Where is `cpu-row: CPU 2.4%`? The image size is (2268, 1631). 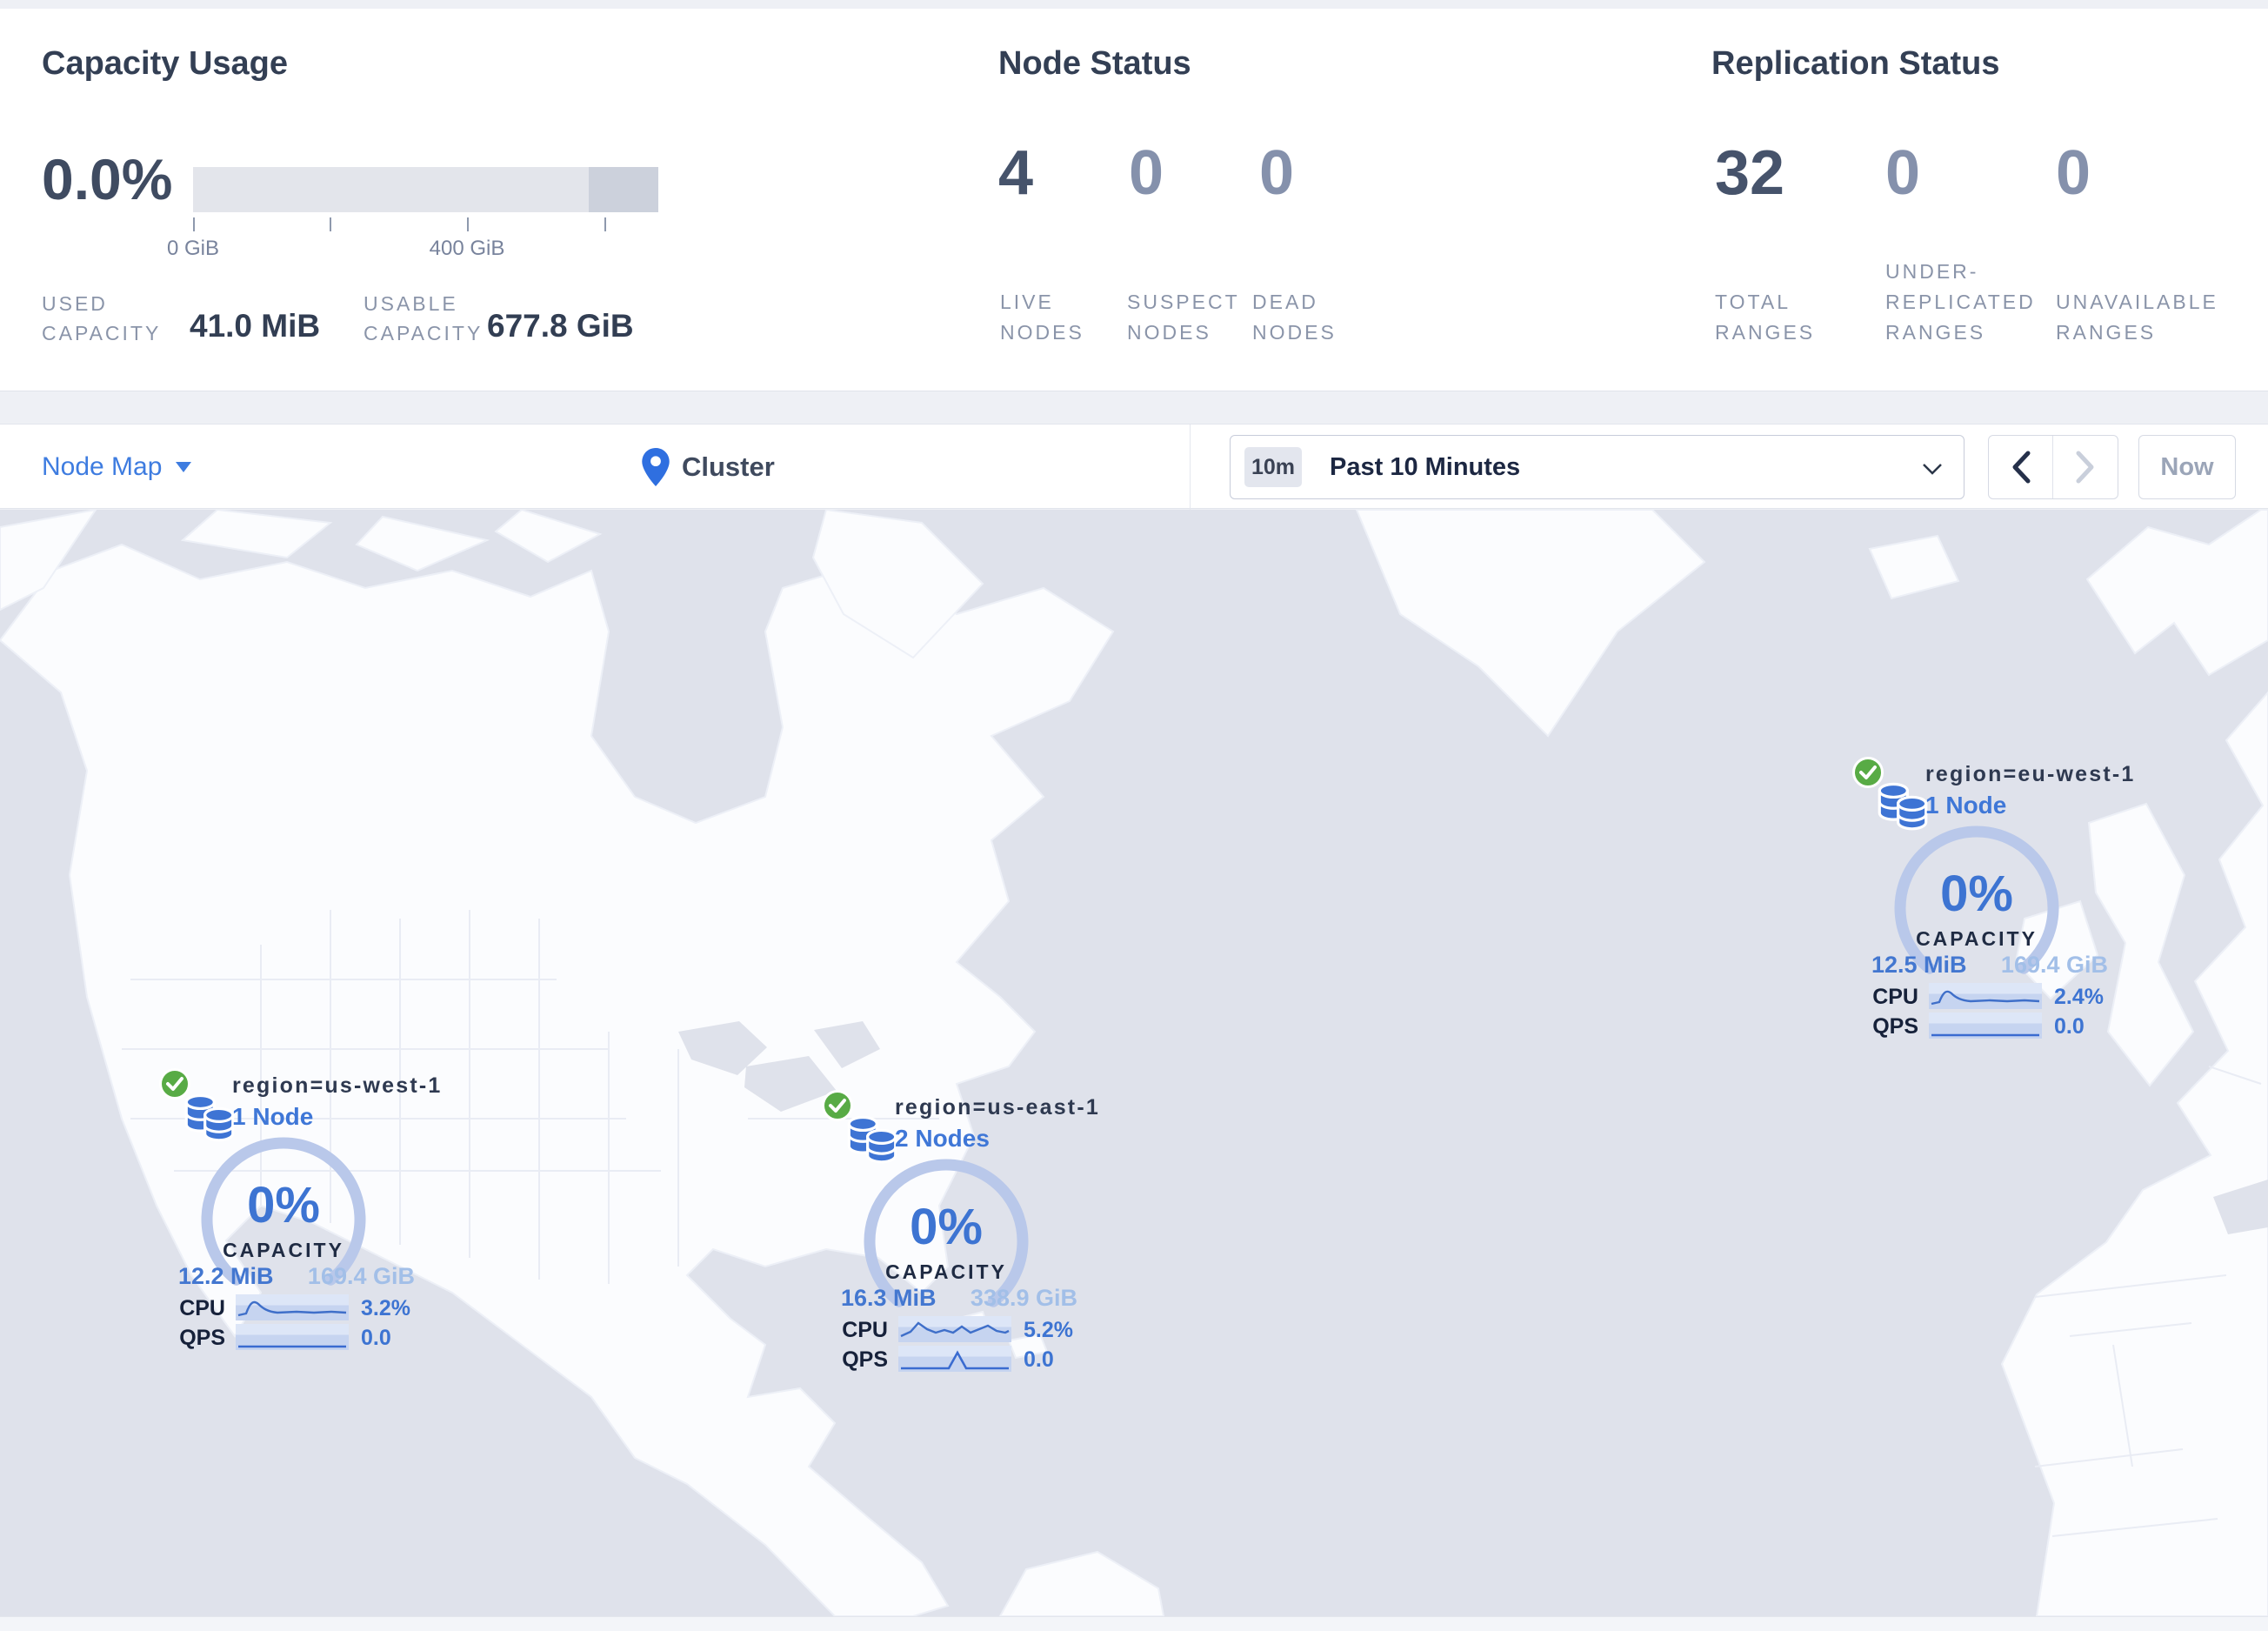 cpu-row: CPU 2.4% is located at coordinates (1989, 996).